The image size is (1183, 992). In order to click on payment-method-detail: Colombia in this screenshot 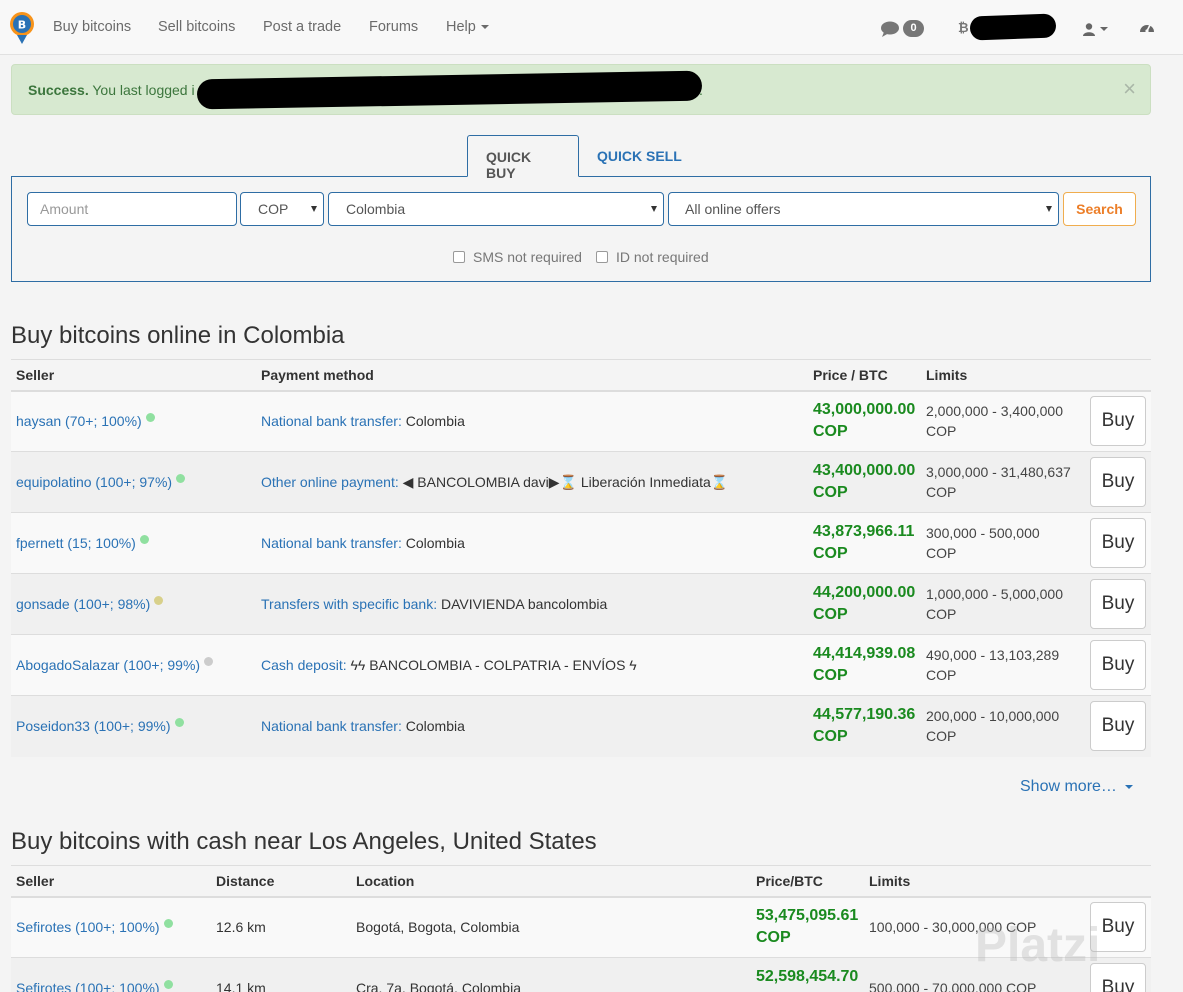, I will do `click(435, 421)`.